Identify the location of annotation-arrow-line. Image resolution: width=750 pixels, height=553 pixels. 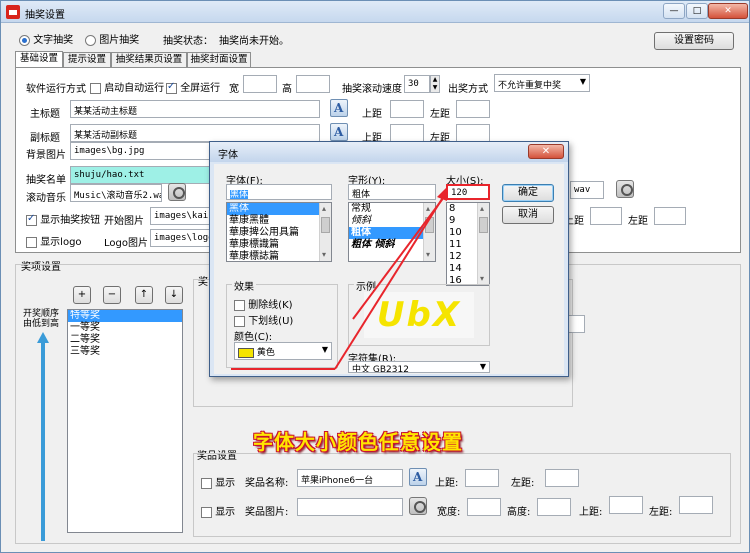
(391, 280).